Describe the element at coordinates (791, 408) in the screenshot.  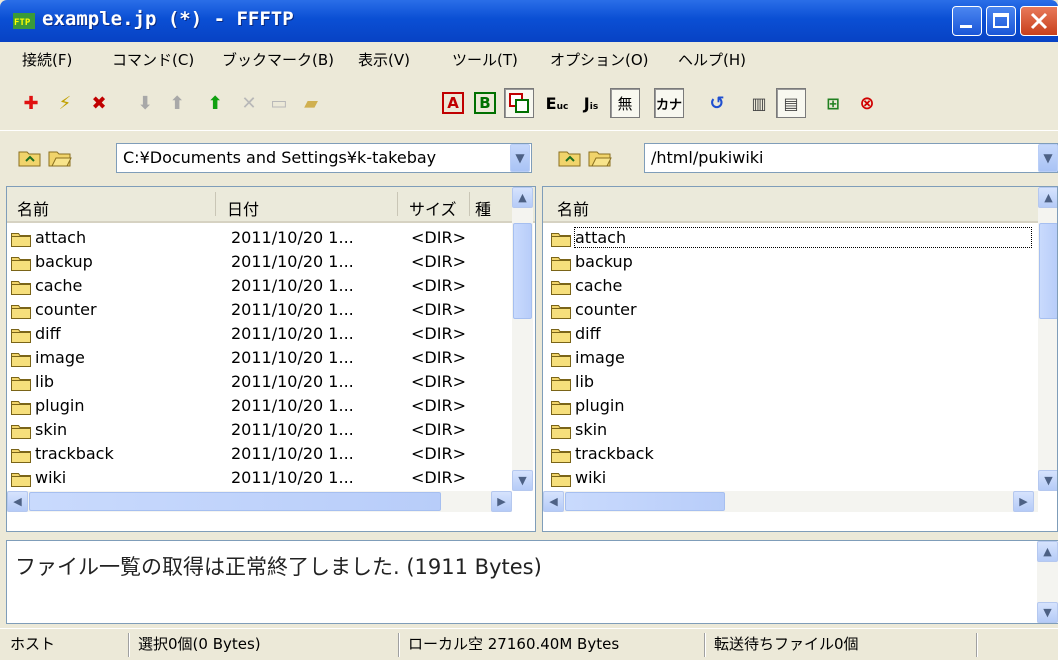
I see `remote-file-row: plugin` at that location.